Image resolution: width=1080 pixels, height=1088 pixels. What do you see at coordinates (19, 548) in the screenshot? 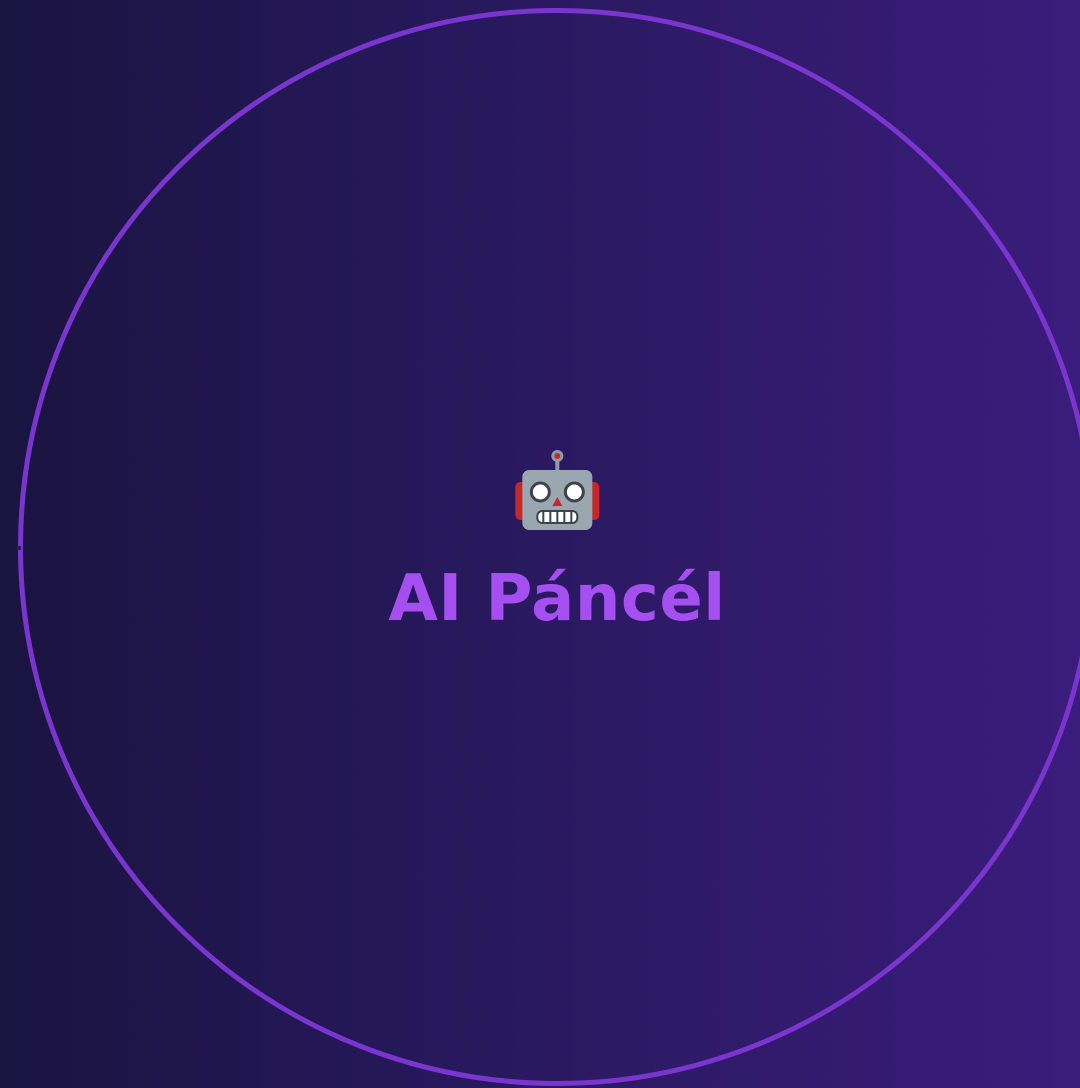
I see `ring-marker` at bounding box center [19, 548].